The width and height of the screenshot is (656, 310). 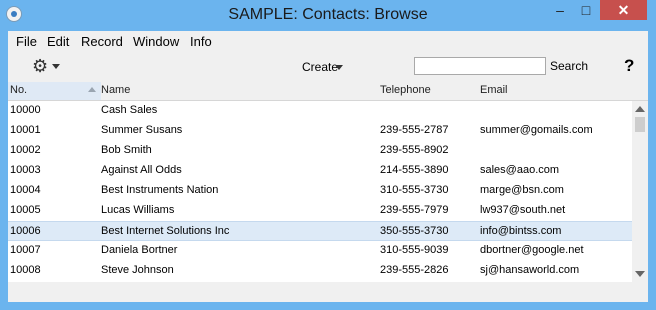 What do you see at coordinates (523, 210) in the screenshot?
I see `cell-email: lw937@south.net` at bounding box center [523, 210].